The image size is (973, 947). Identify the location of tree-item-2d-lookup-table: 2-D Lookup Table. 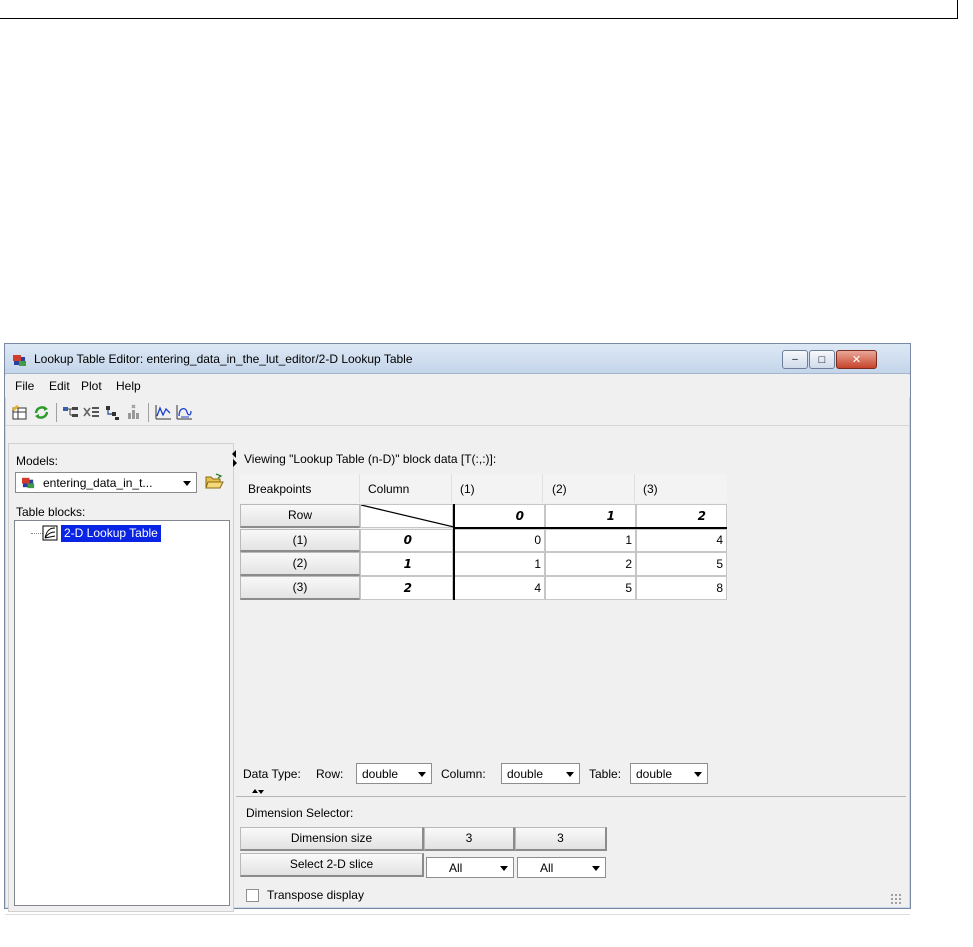
(111, 533).